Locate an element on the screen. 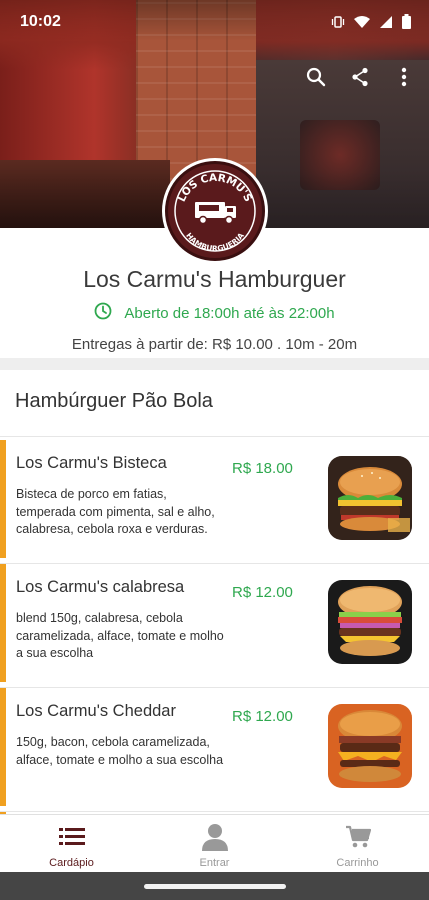  svg-text: HAMBURGUERIA is located at coordinates (215, 242).